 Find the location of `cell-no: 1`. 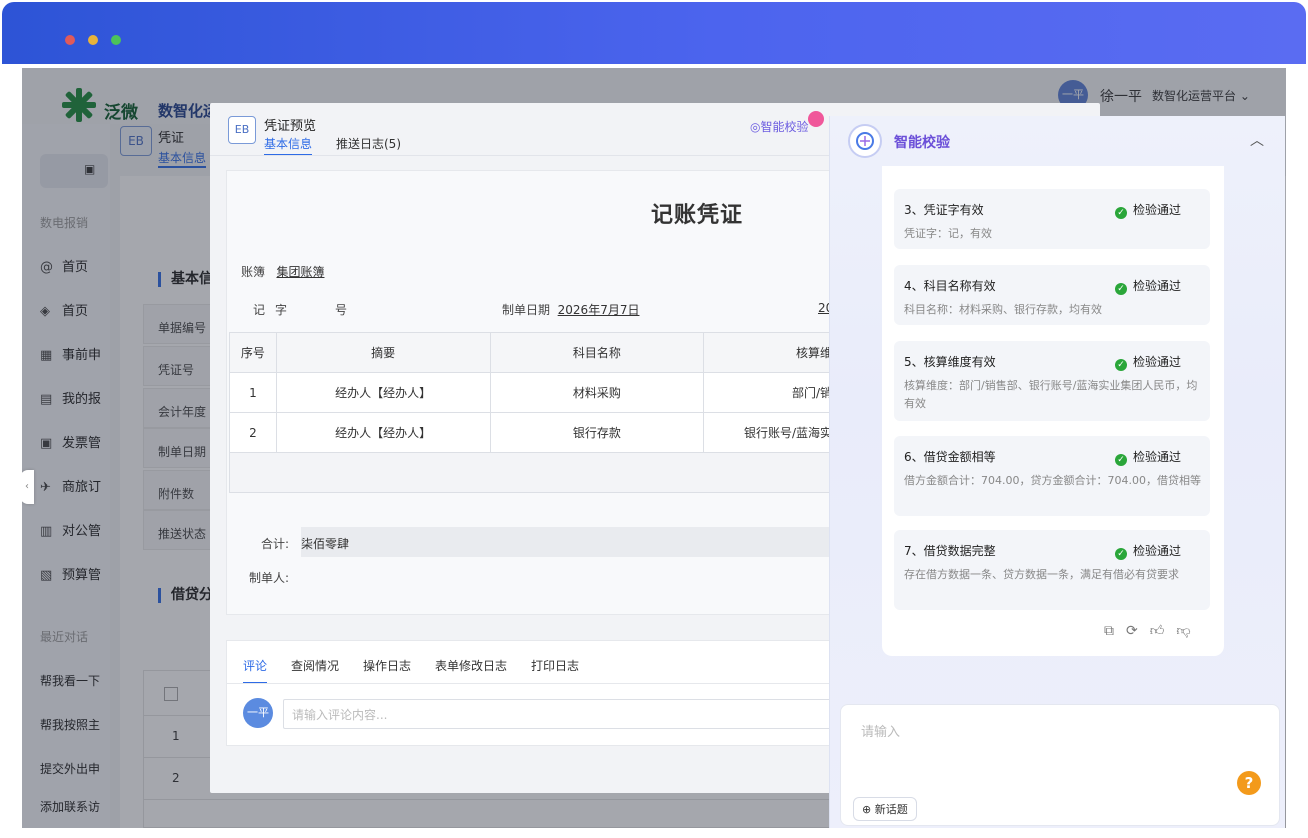

cell-no: 1 is located at coordinates (253, 392).